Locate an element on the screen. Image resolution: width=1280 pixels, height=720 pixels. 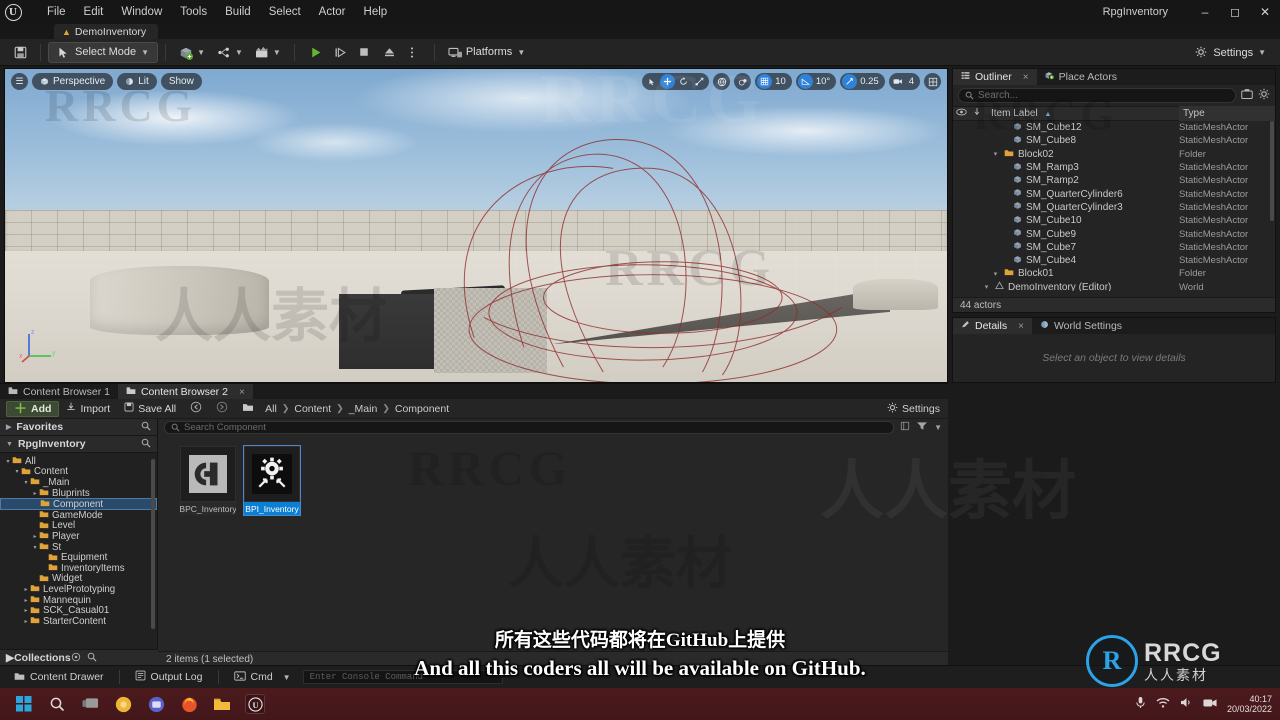
firefox-icon is located at coordinates (189, 704).